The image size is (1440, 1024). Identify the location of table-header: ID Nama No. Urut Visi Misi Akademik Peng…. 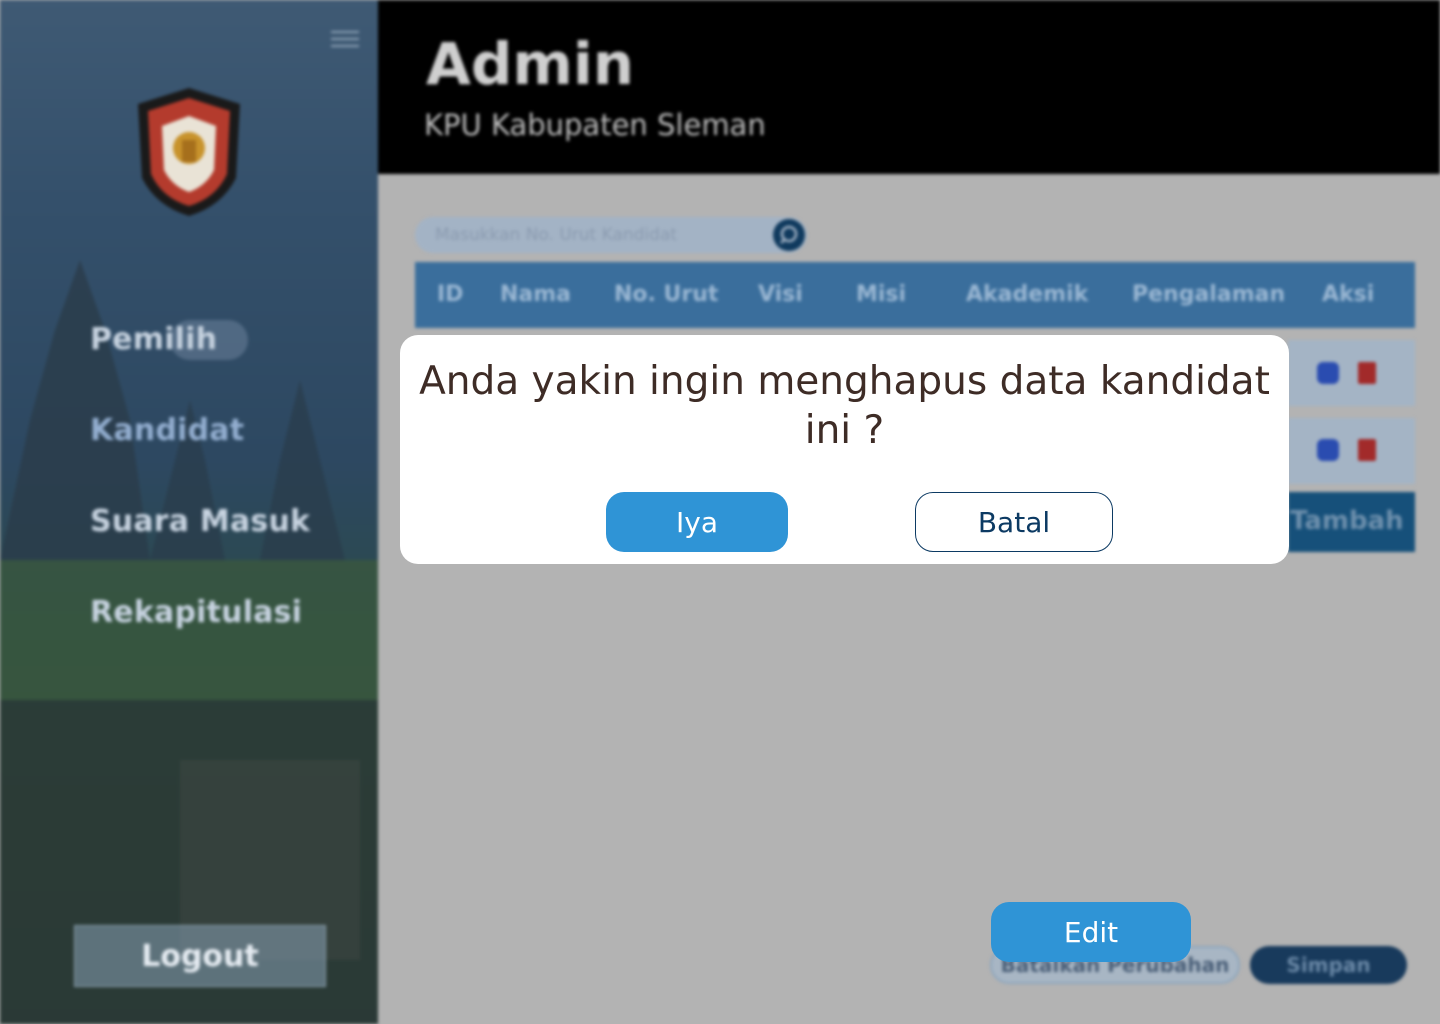
(915, 295).